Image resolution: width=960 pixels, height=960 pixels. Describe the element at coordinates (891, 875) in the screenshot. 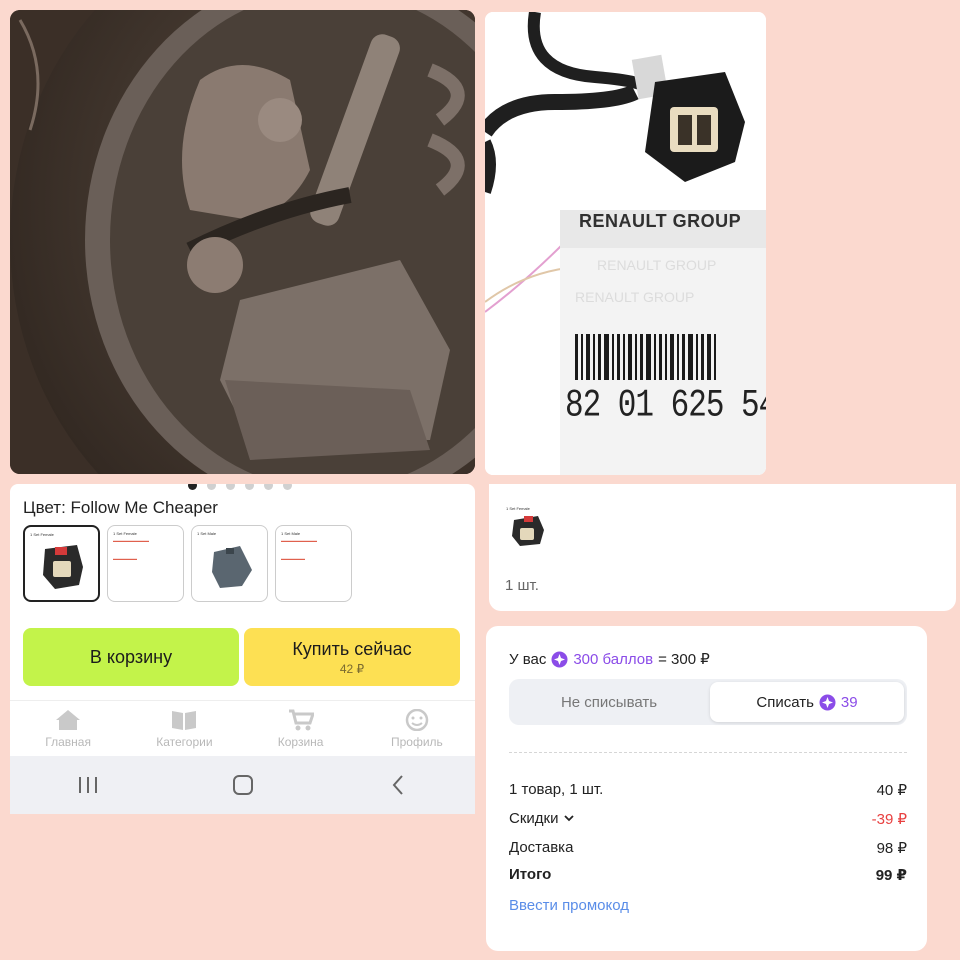

I see `total-value: 99 ₽` at that location.